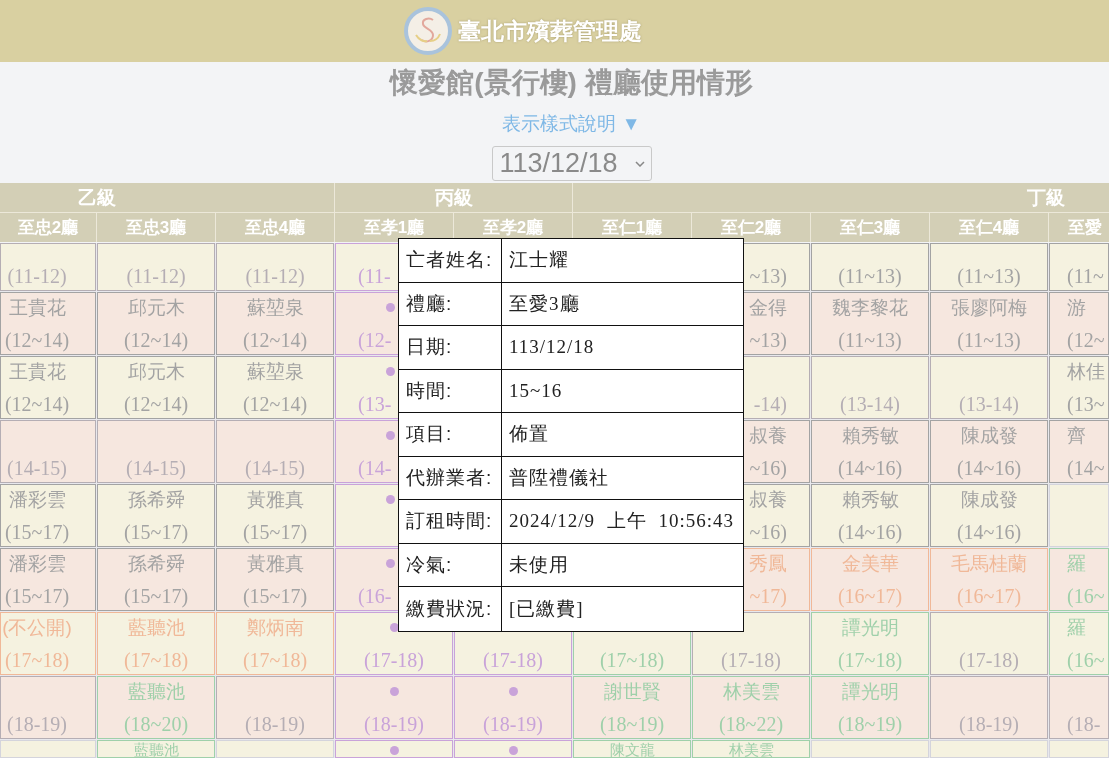 The height and width of the screenshot is (758, 1109). What do you see at coordinates (1086, 468) in the screenshot?
I see `time-slot: (14~` at bounding box center [1086, 468].